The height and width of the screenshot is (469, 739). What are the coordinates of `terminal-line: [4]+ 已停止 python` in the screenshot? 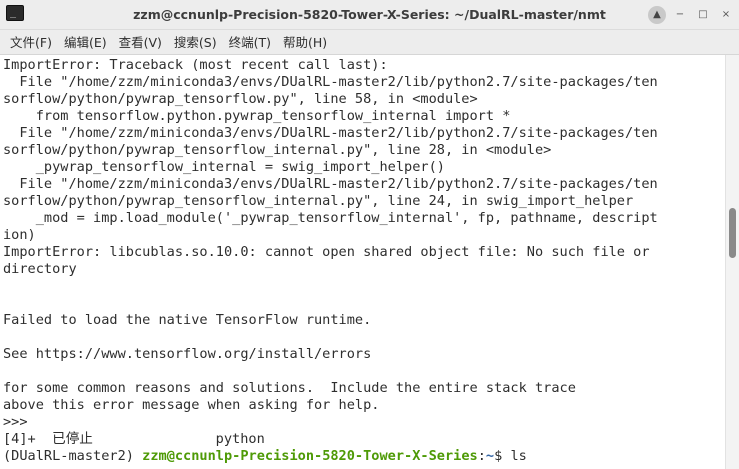 It's located at (134, 439).